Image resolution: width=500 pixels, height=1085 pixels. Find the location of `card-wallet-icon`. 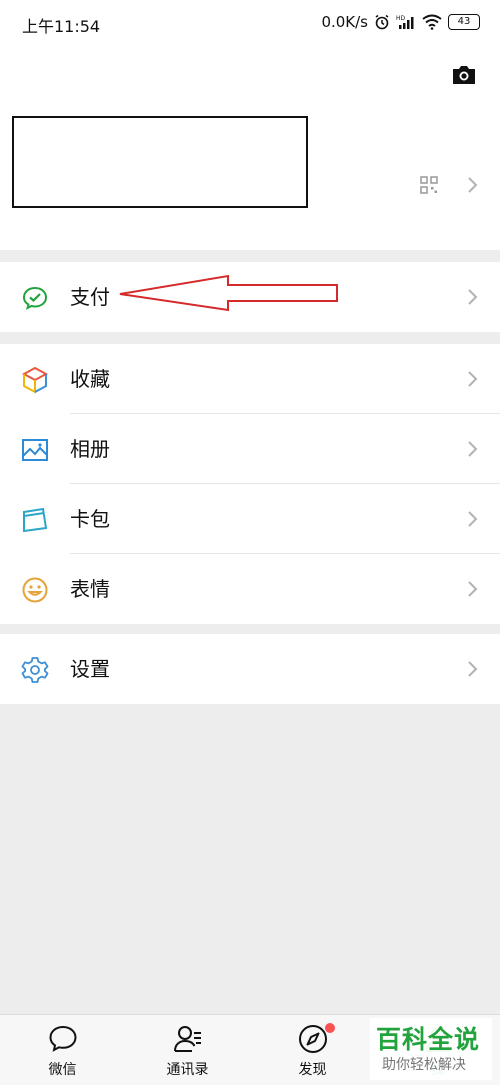

card-wallet-icon is located at coordinates (35, 520).